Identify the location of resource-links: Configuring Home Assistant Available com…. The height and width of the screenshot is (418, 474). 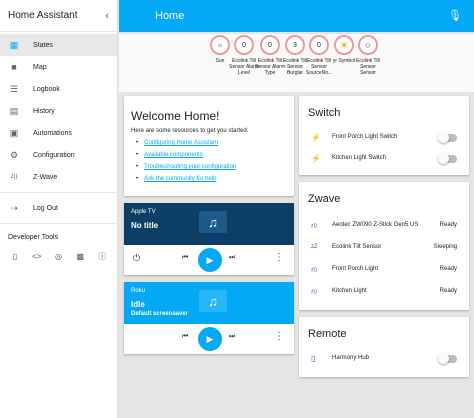
(186, 164).